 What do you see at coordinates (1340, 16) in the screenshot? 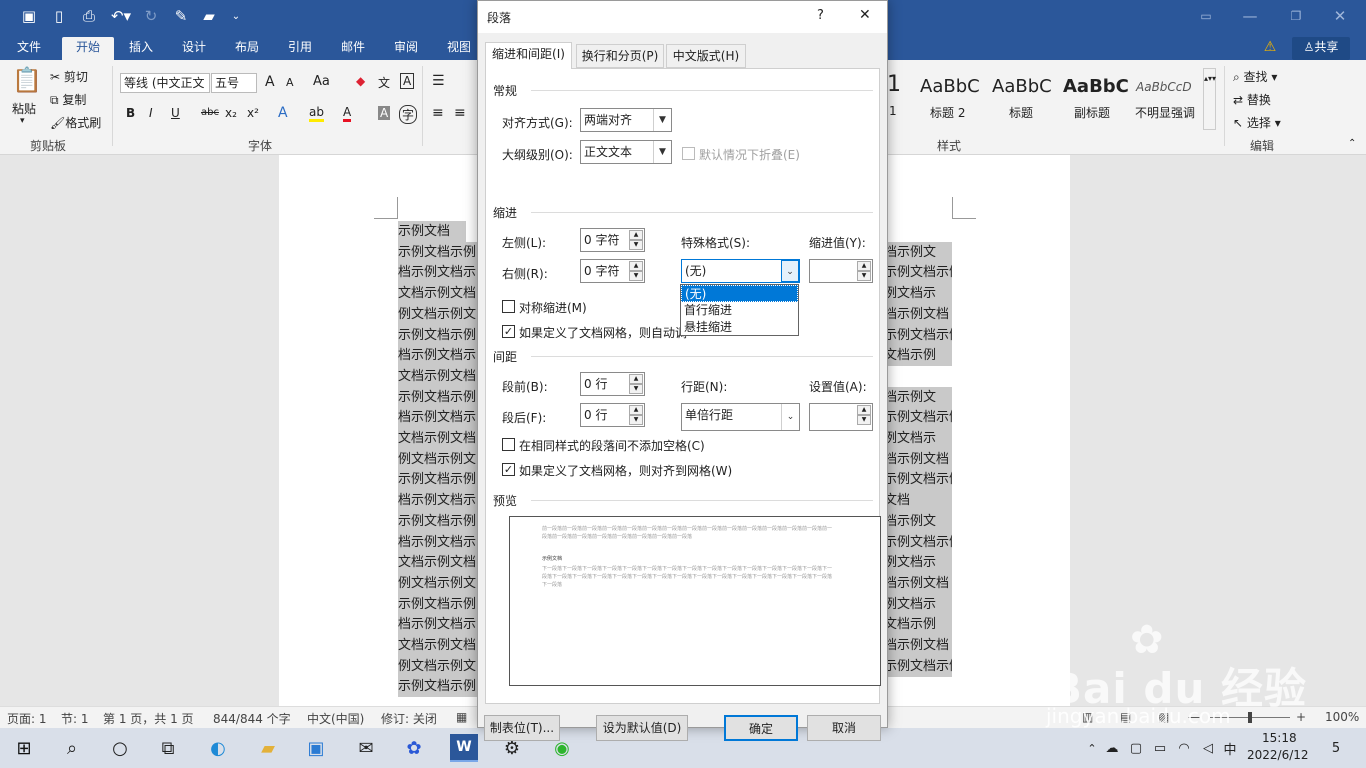
I see `close-window-icon: ✕` at bounding box center [1340, 16].